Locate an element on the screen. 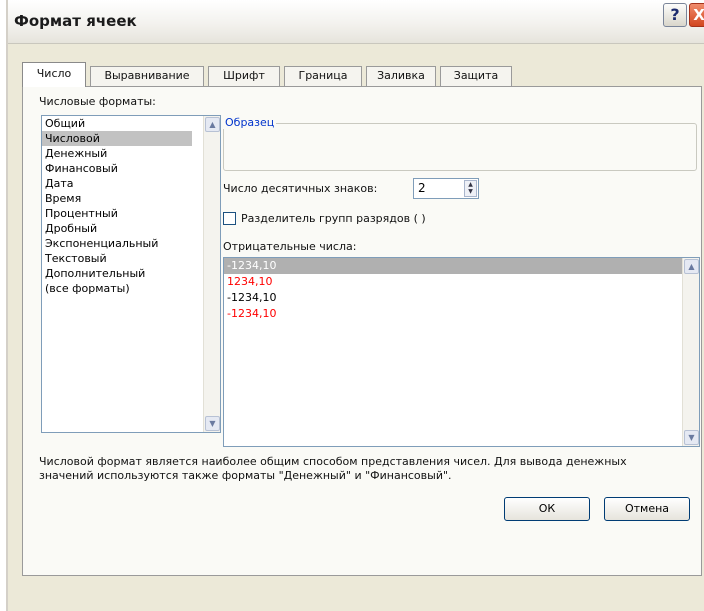 The image size is (704, 611). tab-font: Шрифт is located at coordinates (244, 76).